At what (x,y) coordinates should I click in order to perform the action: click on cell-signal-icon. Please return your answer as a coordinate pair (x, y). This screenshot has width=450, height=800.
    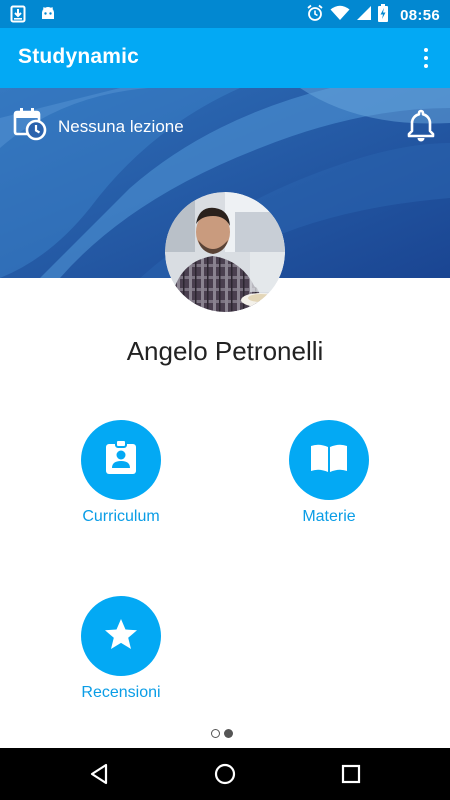
    Looking at the image, I should click on (364, 15).